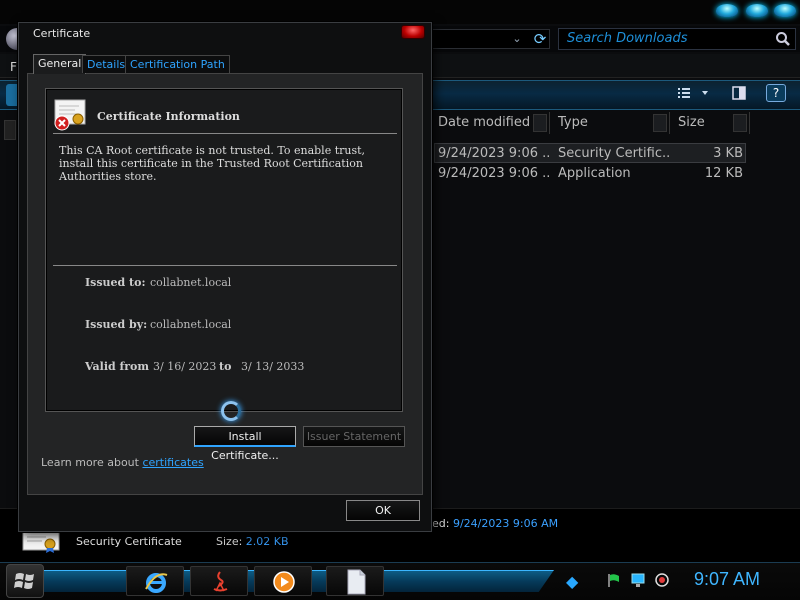  I want to click on refresh-icon: ⟳, so click(540, 39).